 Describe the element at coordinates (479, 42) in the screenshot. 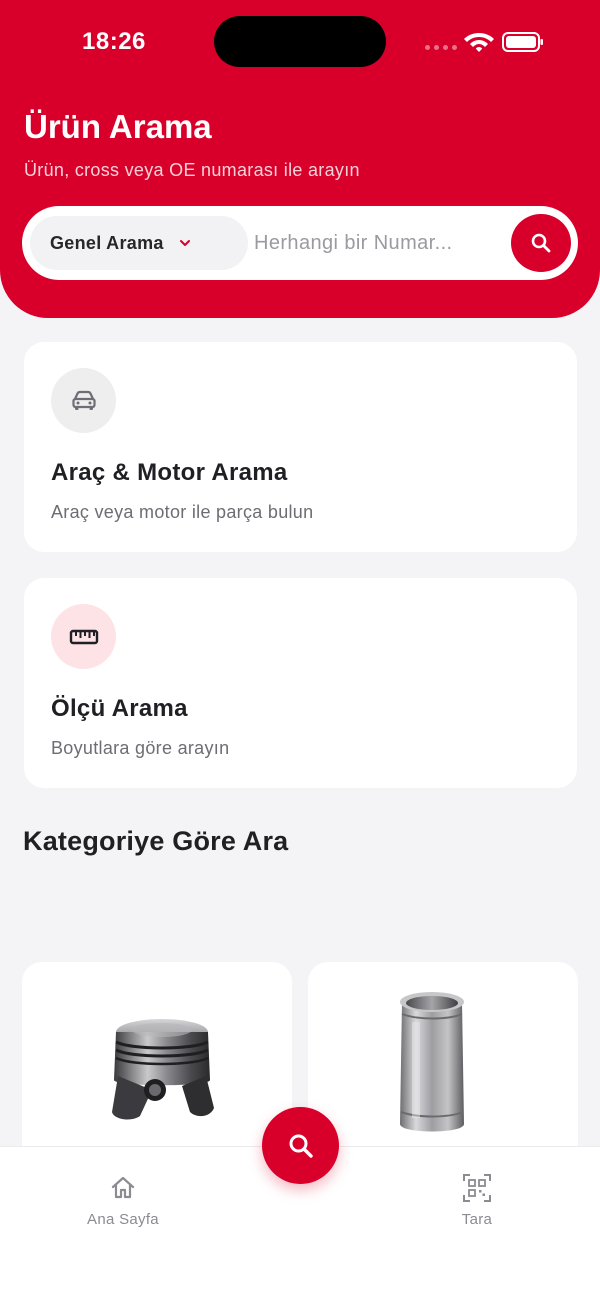

I see `wifi-icon` at that location.